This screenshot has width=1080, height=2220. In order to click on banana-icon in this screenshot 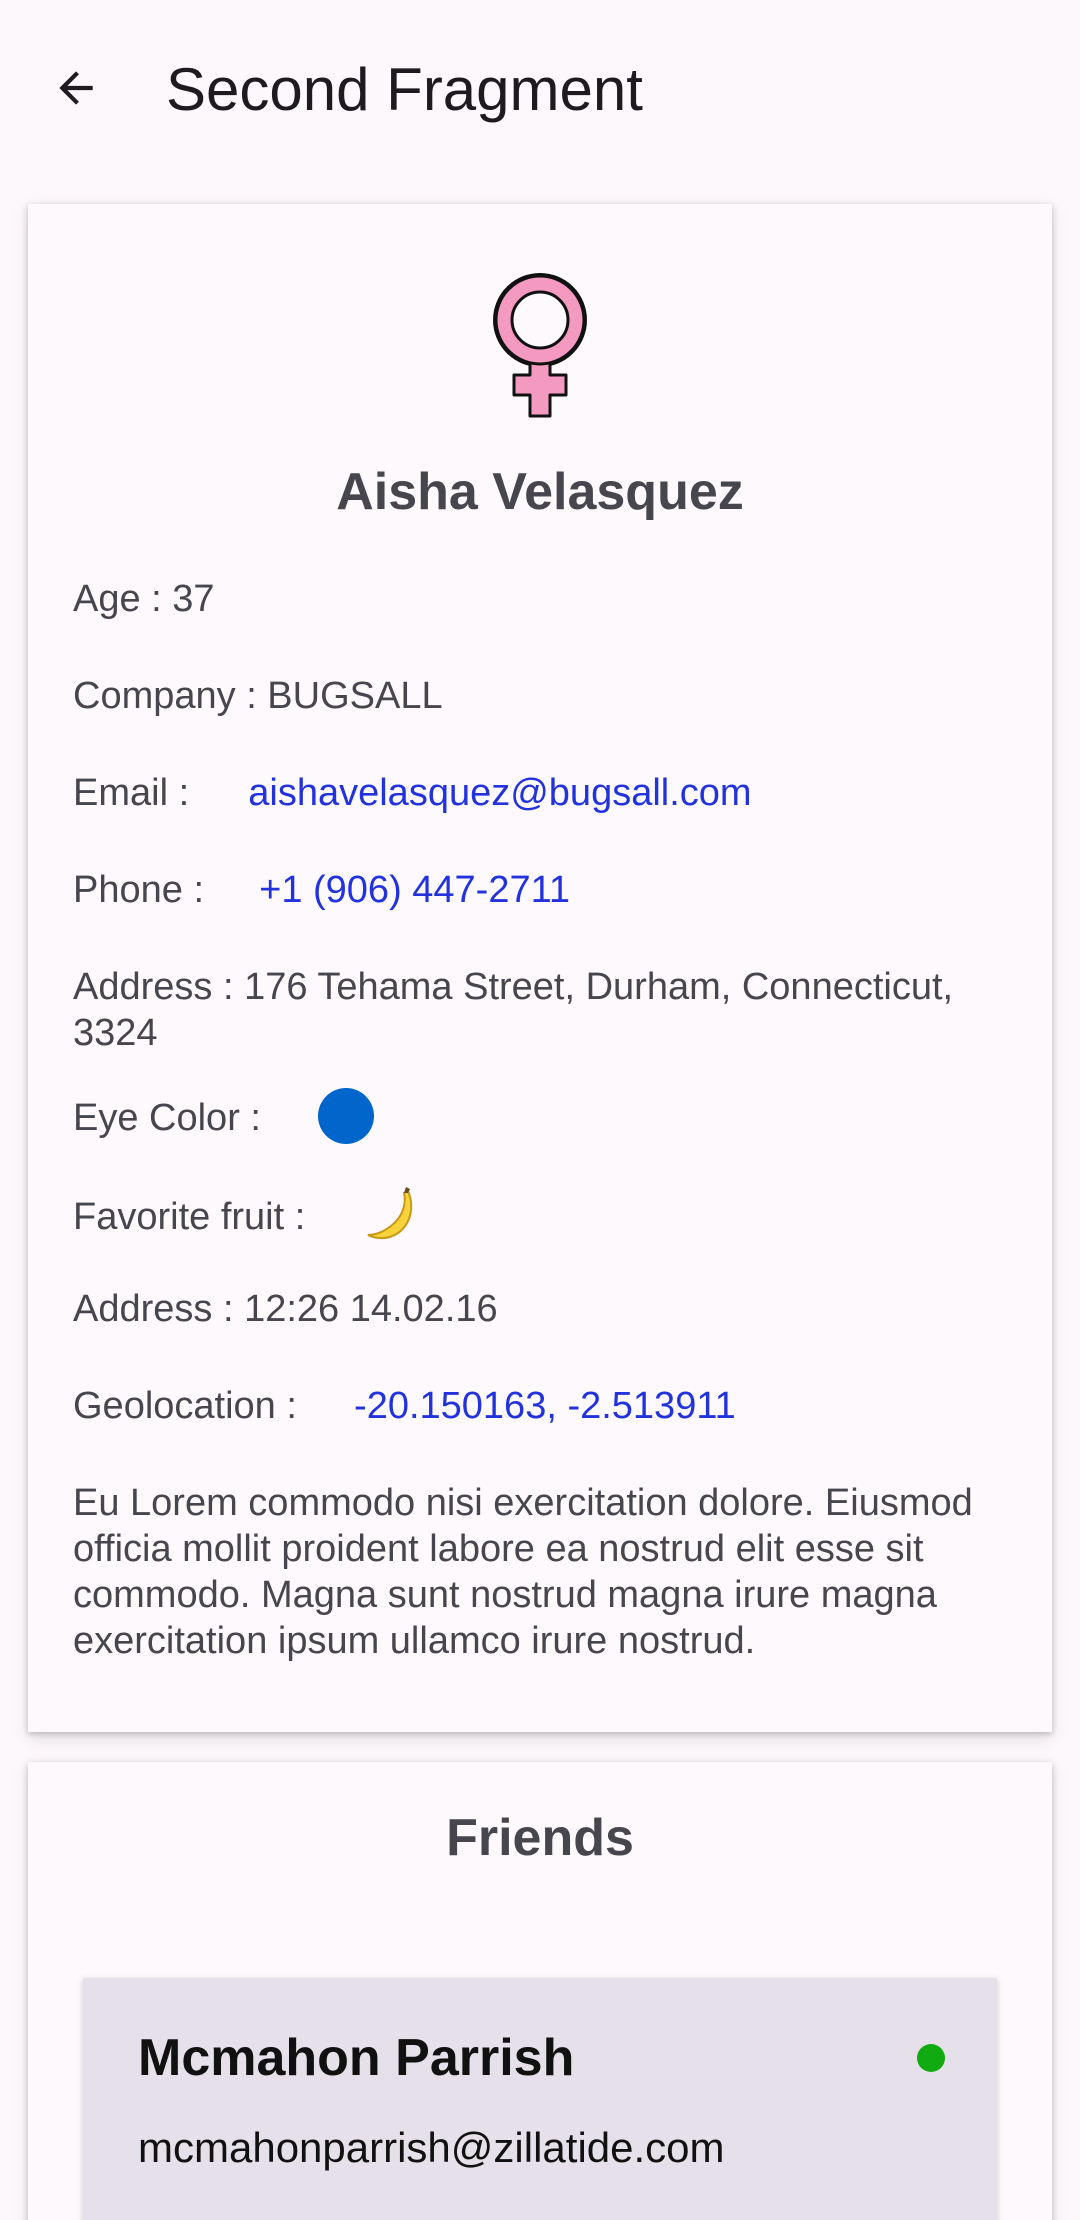, I will do `click(390, 1213)`.